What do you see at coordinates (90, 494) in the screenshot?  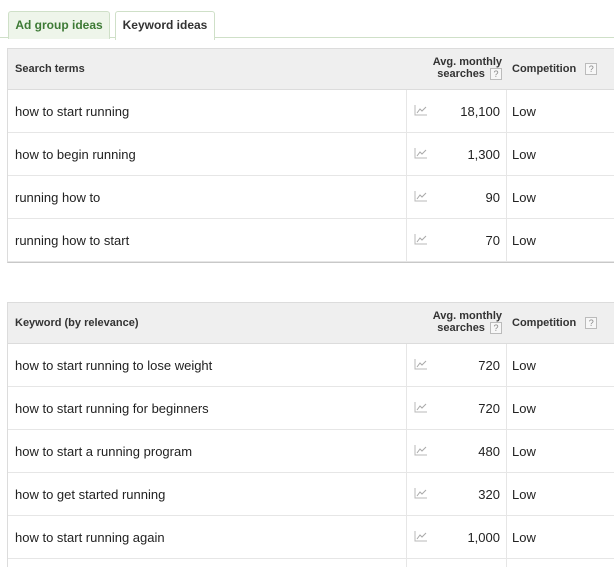 I see `keyword-text: how to get started running` at bounding box center [90, 494].